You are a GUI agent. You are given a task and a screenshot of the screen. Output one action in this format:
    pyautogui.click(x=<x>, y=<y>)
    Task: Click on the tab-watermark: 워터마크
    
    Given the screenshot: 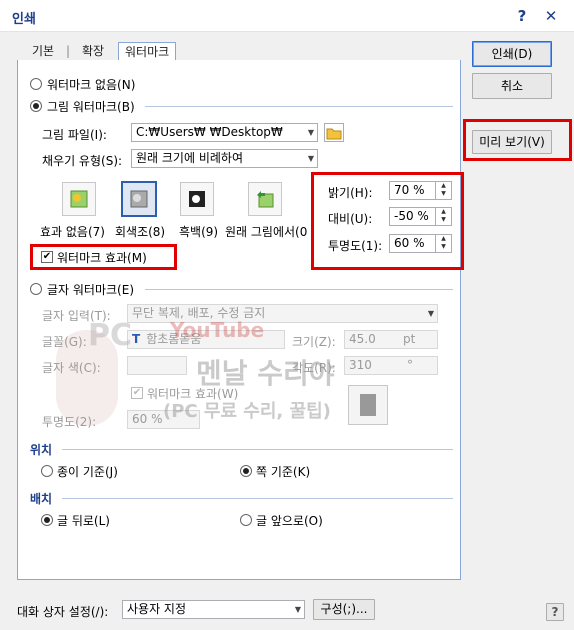 What is the action you would take?
    pyautogui.click(x=147, y=51)
    